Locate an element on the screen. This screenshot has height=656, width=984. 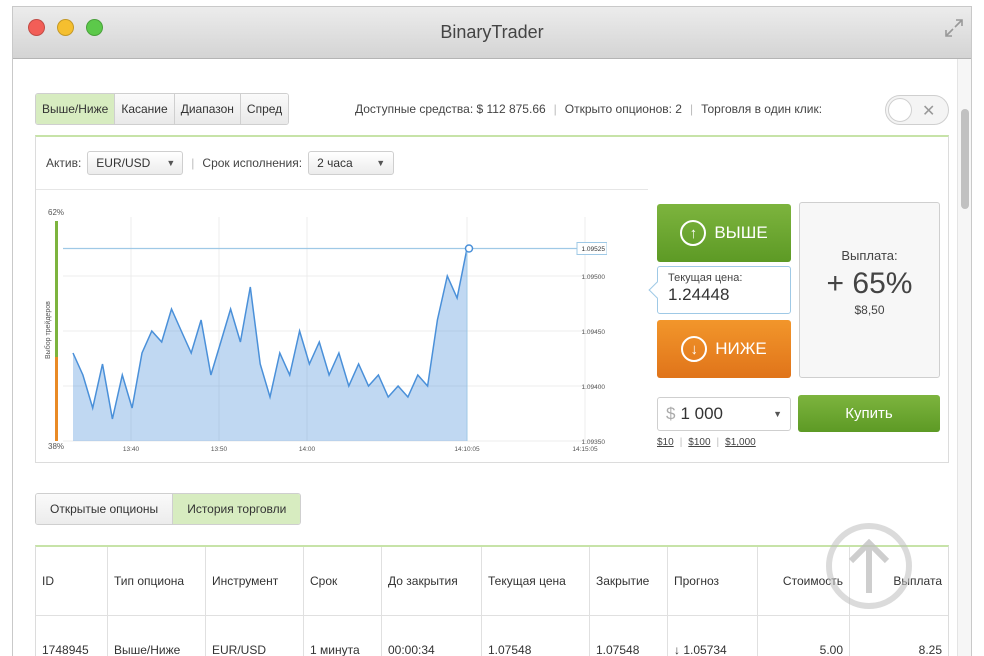
fullscreen-icon is located at coordinates (954, 28).